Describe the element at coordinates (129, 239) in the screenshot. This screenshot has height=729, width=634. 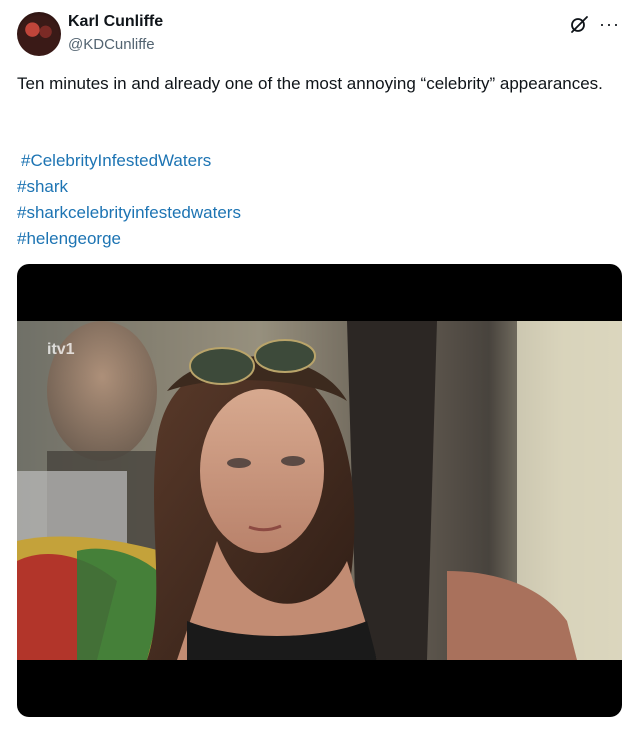
I see `hashtag-link: #helengeorge` at that location.